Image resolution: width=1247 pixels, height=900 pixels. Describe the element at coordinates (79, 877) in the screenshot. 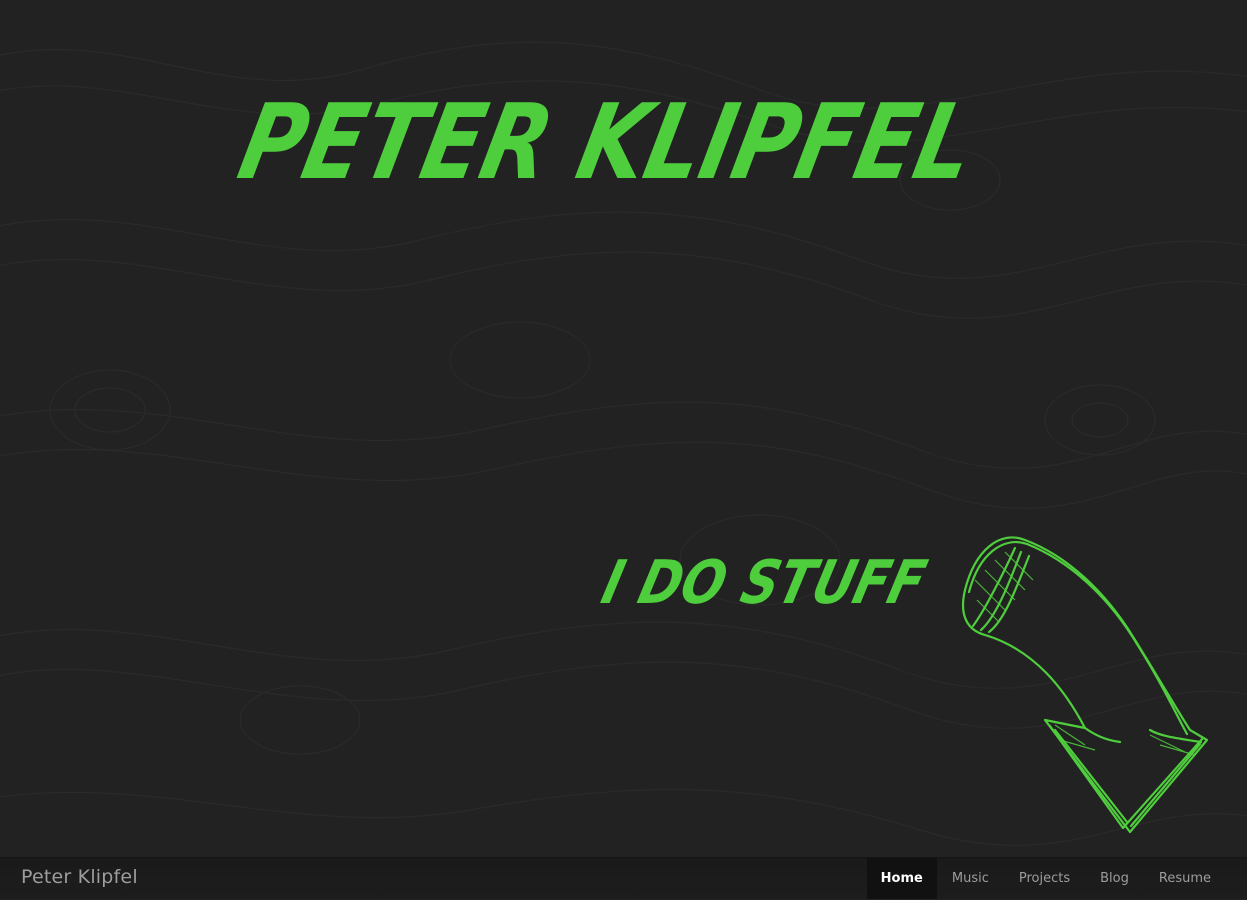

I see `brand-link: Peter Klipfel` at that location.